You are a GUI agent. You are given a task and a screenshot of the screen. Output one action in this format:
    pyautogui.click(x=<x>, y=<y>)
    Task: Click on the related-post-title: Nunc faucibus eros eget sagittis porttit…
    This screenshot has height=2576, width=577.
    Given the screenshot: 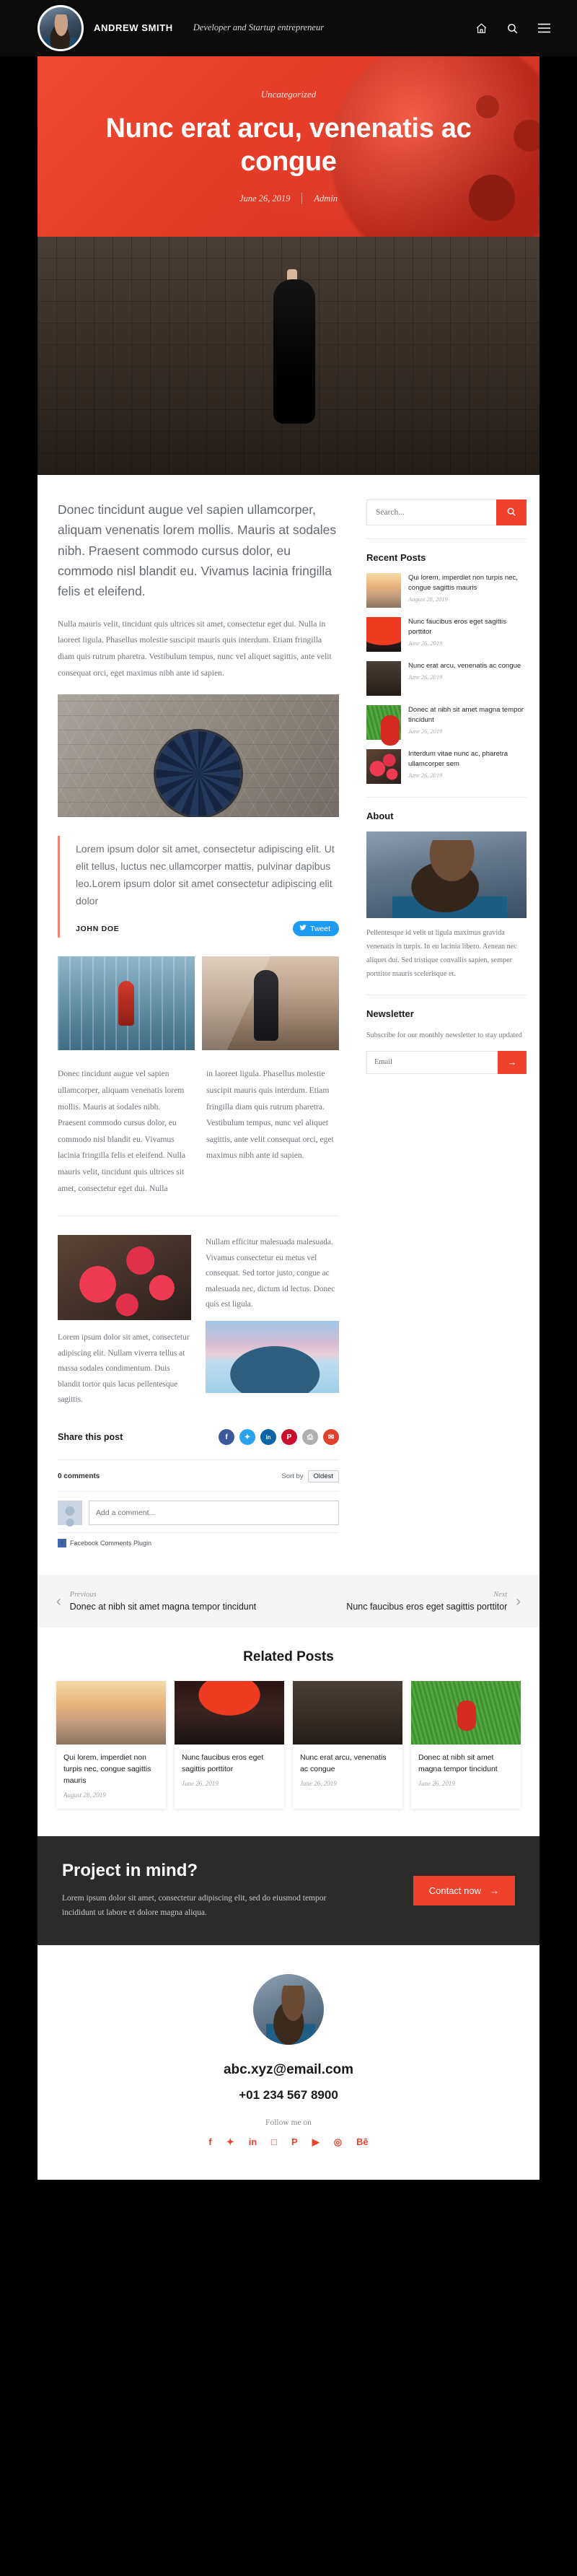 What is the action you would take?
    pyautogui.click(x=223, y=1763)
    